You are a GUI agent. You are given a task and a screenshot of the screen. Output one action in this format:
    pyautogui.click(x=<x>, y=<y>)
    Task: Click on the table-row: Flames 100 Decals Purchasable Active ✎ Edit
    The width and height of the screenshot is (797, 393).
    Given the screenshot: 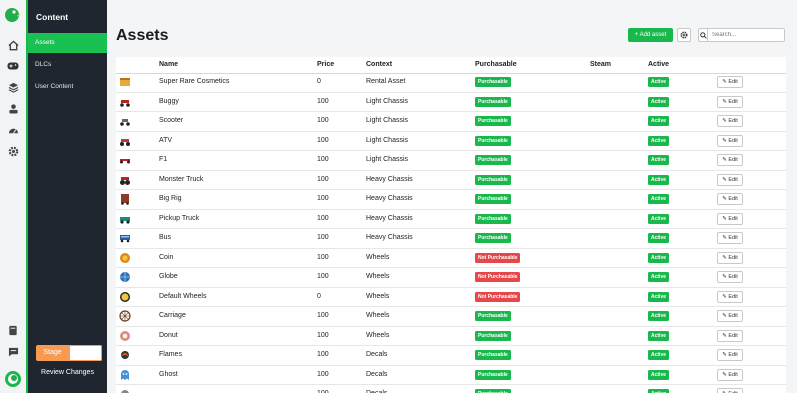 What is the action you would take?
    pyautogui.click(x=451, y=356)
    